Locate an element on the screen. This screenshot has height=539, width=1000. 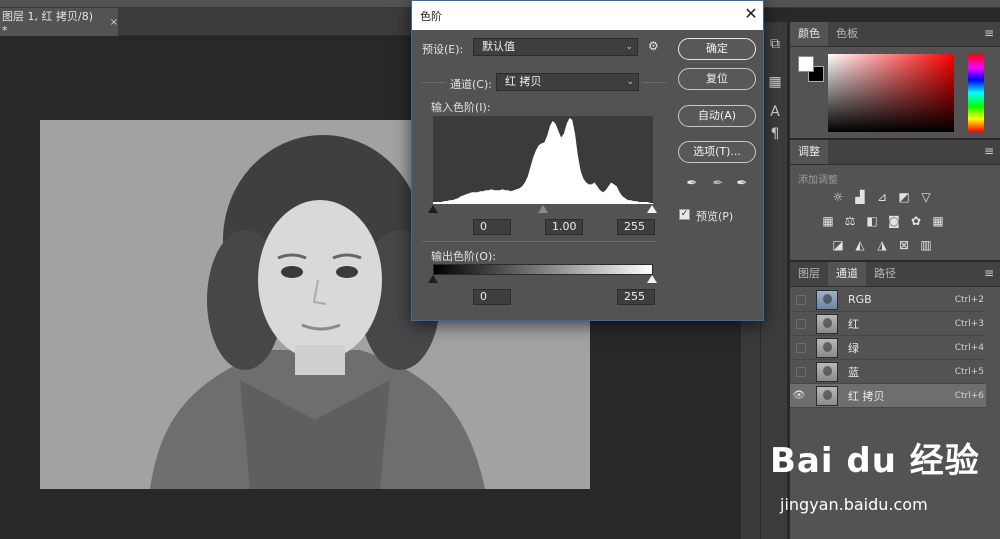
channels-panel-header: 图层 通道 路径 ≡ is located at coordinates (895, 274).